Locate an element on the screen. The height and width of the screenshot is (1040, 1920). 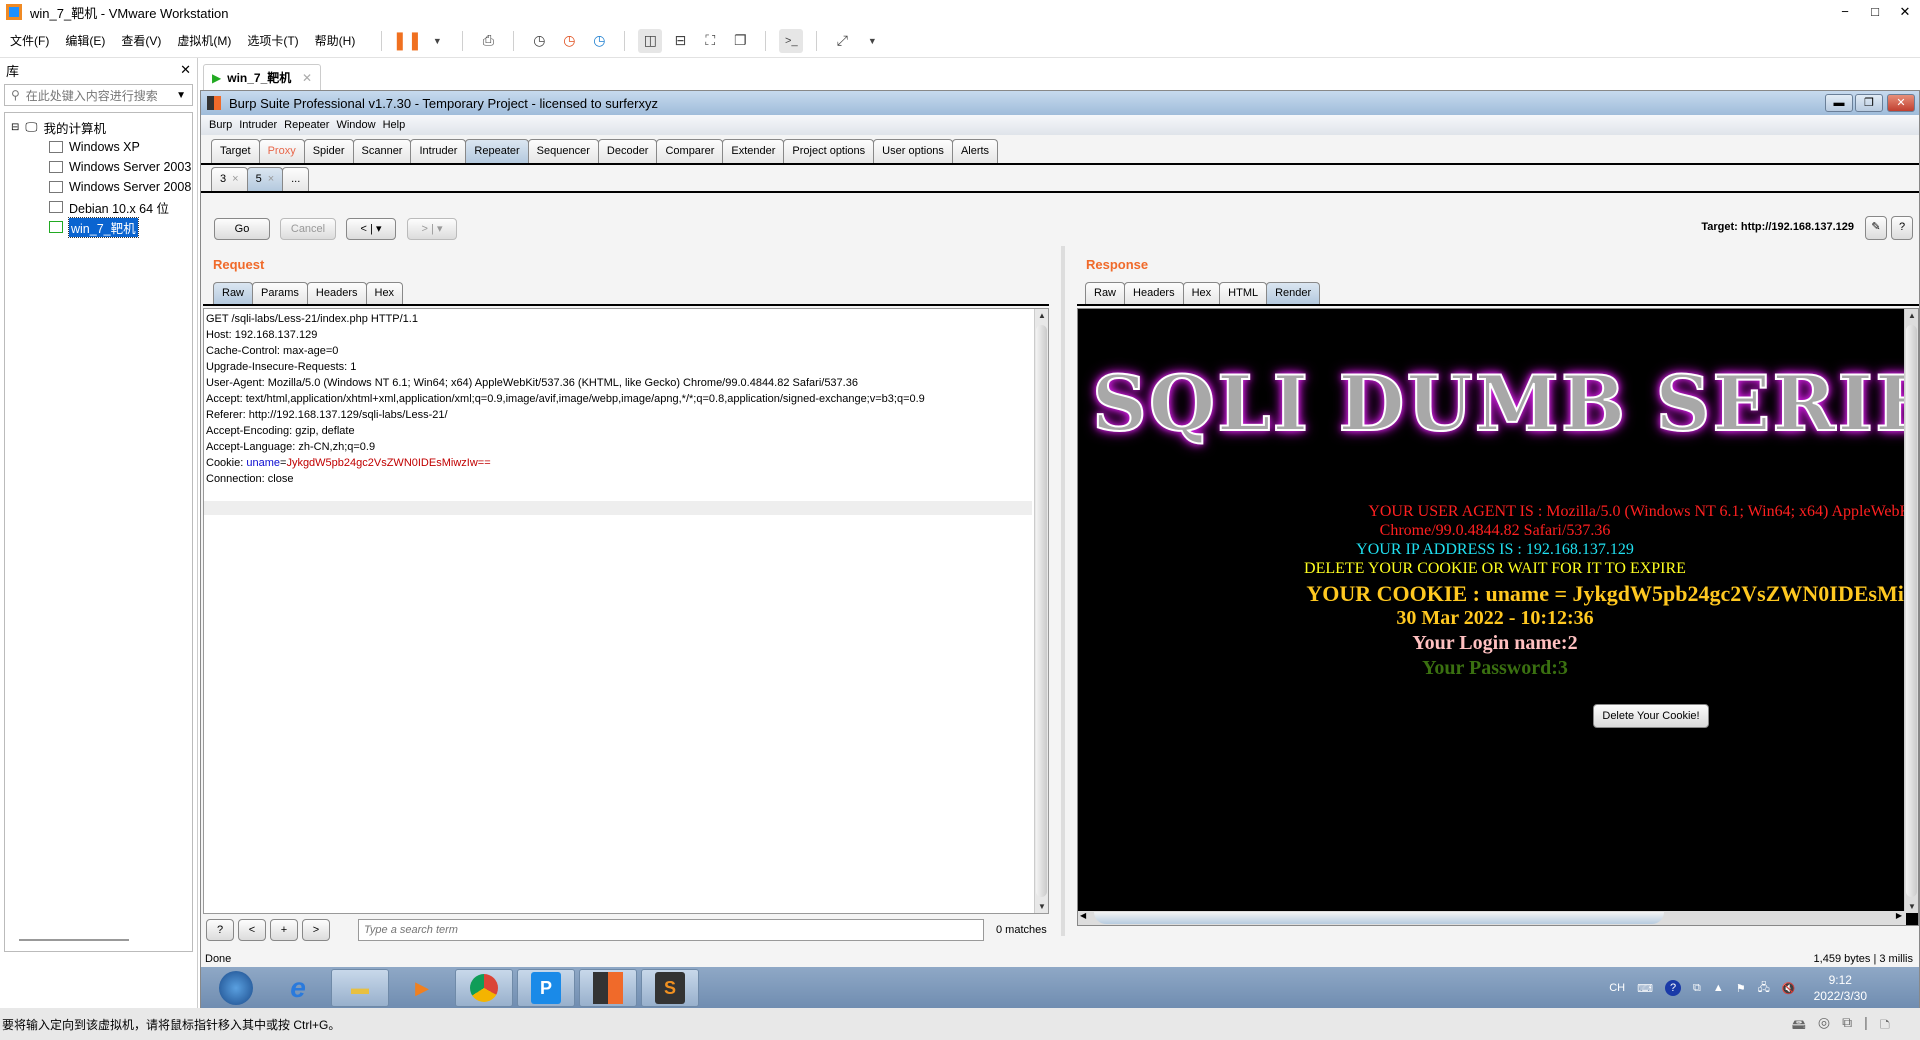
thumbnail-bar-icon: ⊟ is located at coordinates (680, 41).